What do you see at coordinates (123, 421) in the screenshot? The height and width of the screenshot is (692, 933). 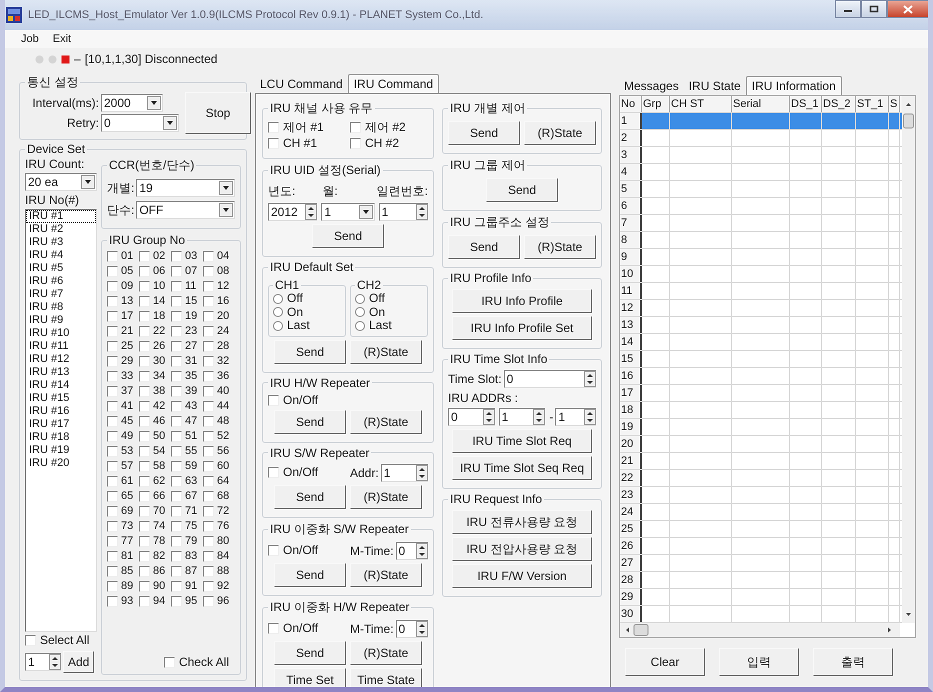 I see `checkbox: 45` at bounding box center [123, 421].